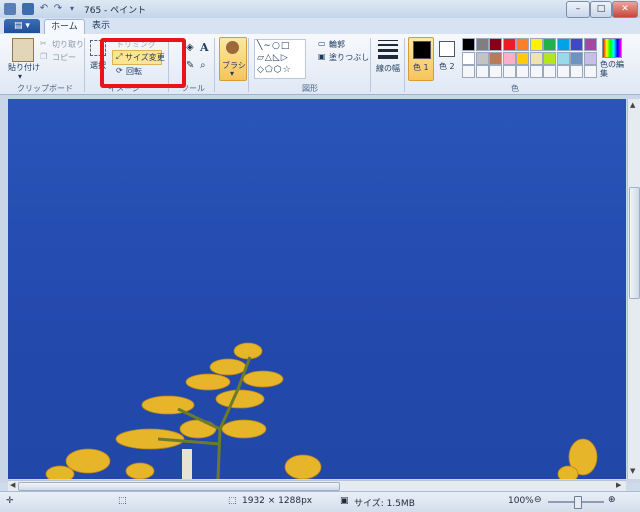 This screenshot has height=512, width=640. I want to click on file-size-icon: ▣, so click(344, 501).